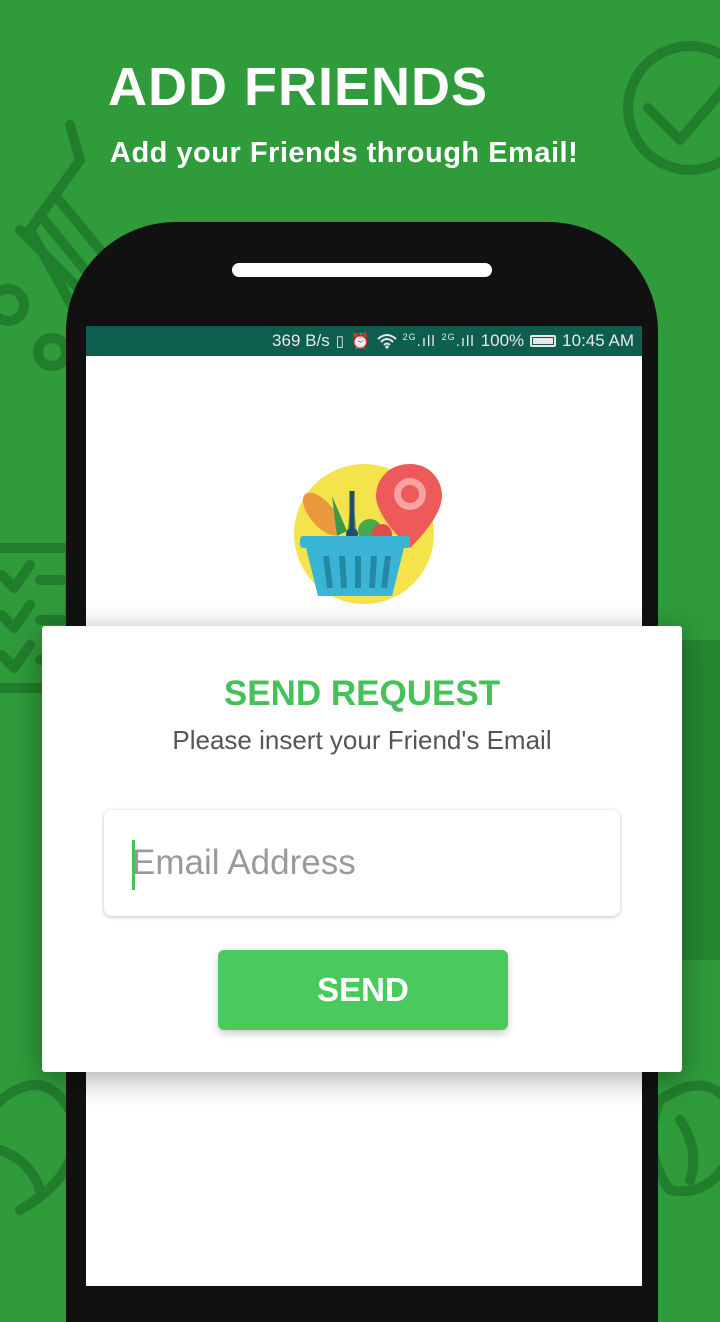 This screenshot has height=1322, width=720. I want to click on email-field-container, so click(362, 863).